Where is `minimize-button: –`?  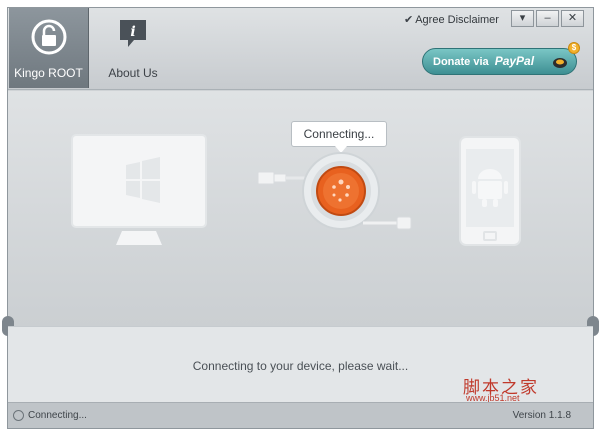 minimize-button: – is located at coordinates (547, 18).